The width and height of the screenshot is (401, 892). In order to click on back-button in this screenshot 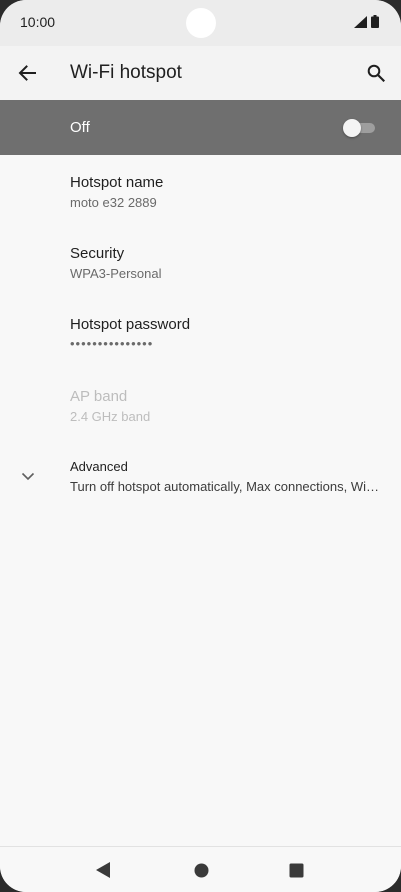, I will do `click(27, 73)`.